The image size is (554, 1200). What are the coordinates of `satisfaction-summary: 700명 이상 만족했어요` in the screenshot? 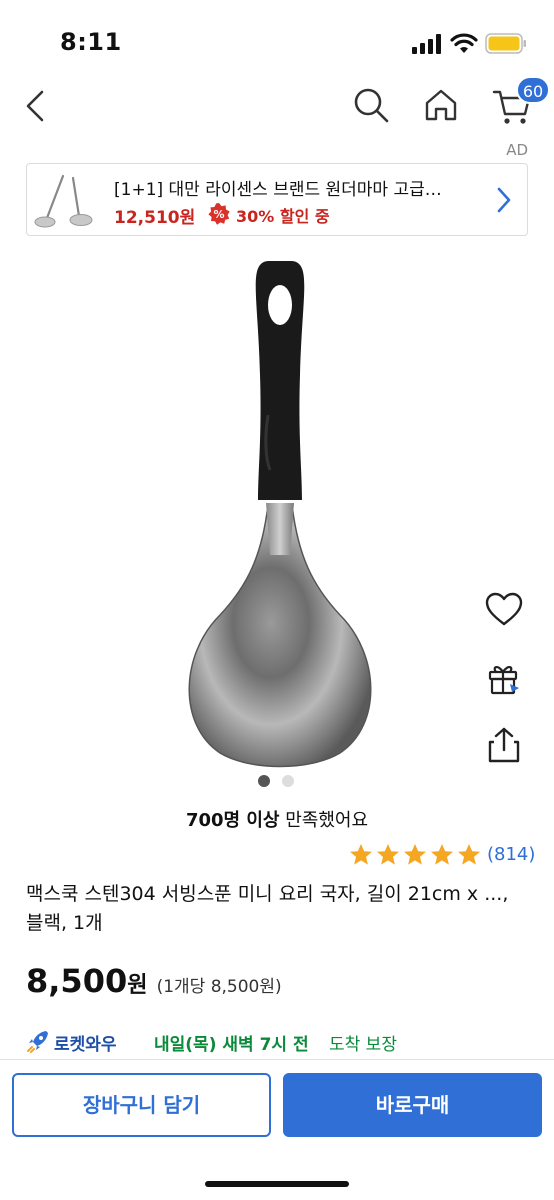 It's located at (277, 819).